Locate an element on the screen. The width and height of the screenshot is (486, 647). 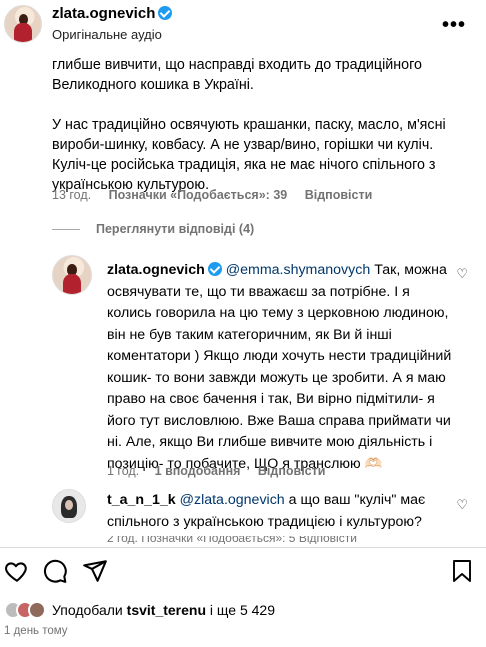
reply-likes: 1 вподобання is located at coordinates (198, 471).